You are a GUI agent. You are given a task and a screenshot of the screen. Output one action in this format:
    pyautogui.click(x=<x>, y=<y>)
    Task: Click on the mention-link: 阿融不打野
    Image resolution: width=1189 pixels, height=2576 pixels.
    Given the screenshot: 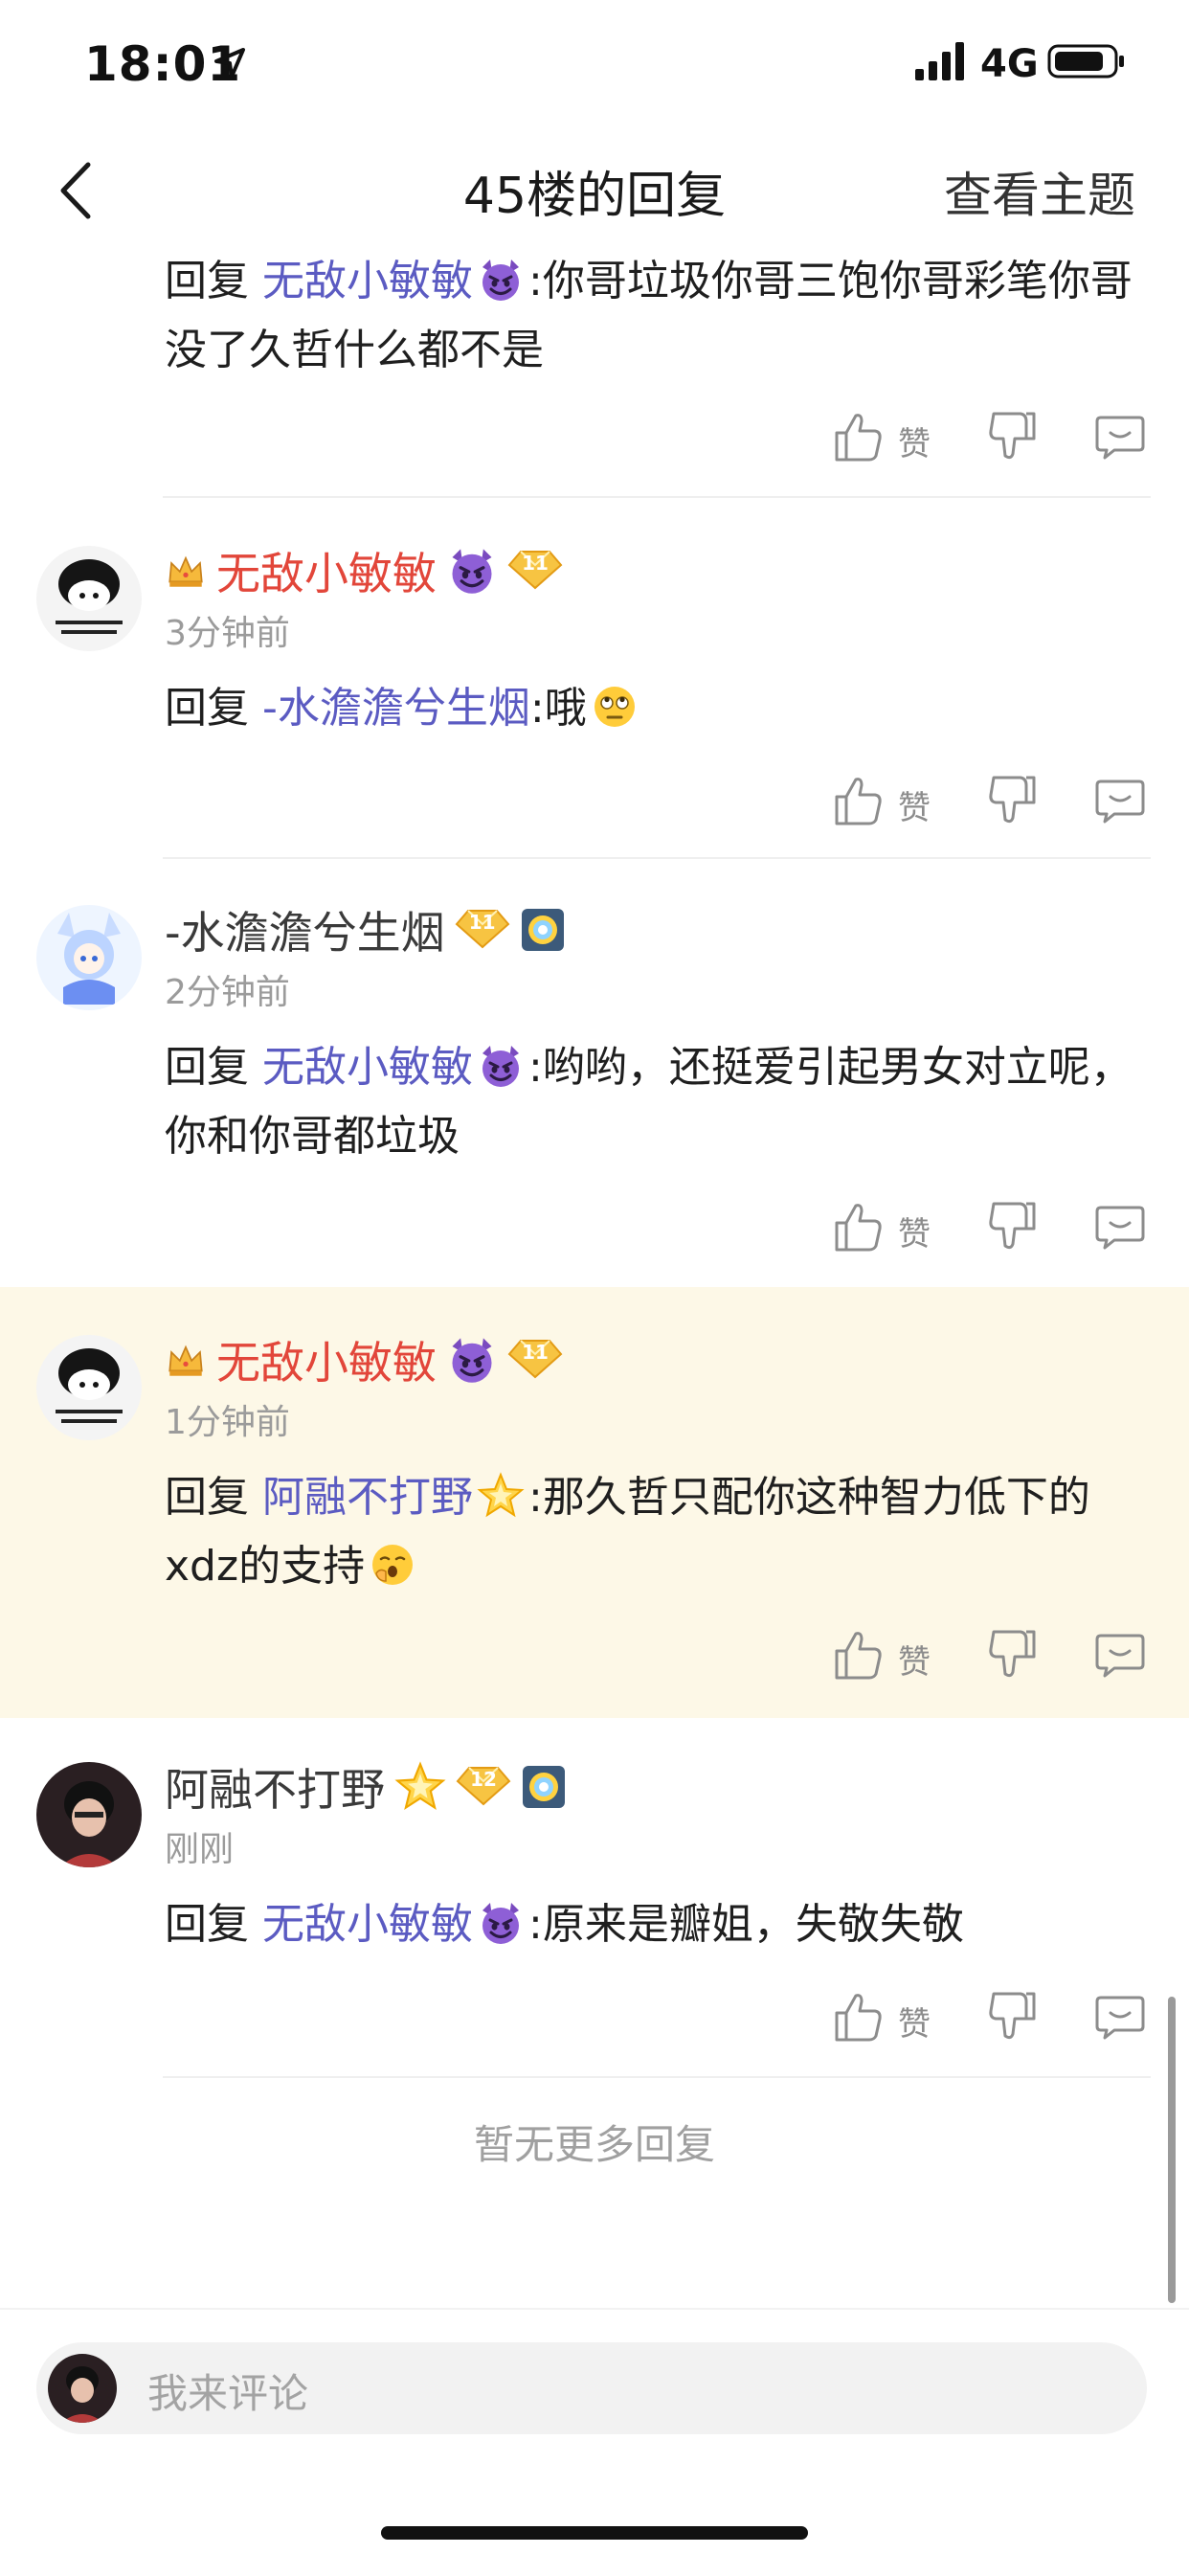 What is the action you would take?
    pyautogui.click(x=367, y=1497)
    